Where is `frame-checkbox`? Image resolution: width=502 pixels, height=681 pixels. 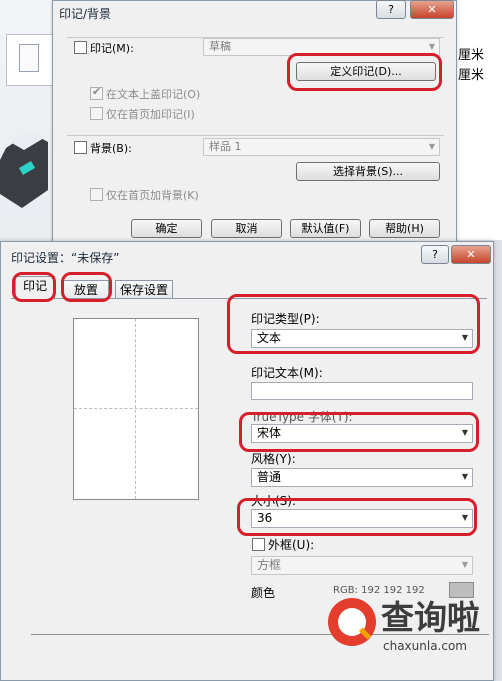
frame-checkbox is located at coordinates (258, 544).